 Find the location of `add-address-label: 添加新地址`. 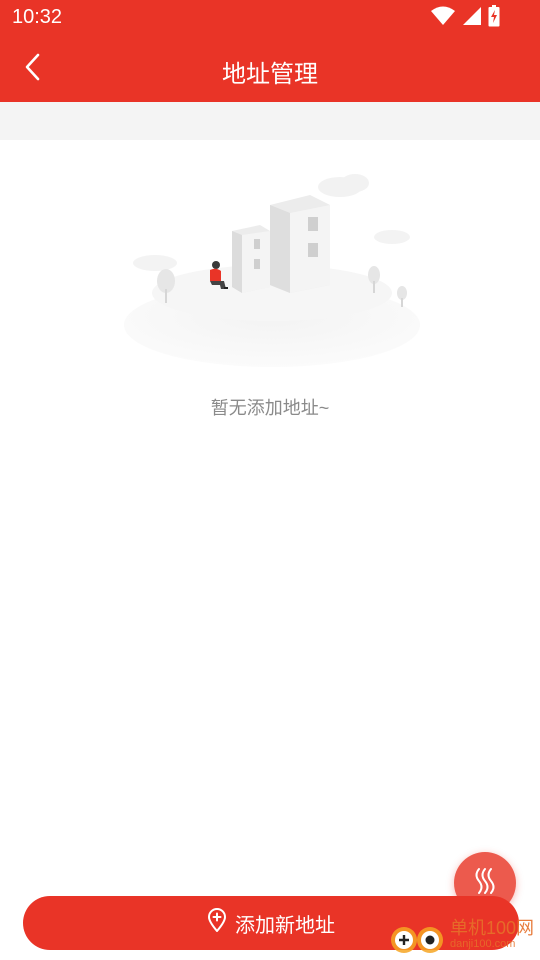

add-address-label: 添加新地址 is located at coordinates (285, 925).